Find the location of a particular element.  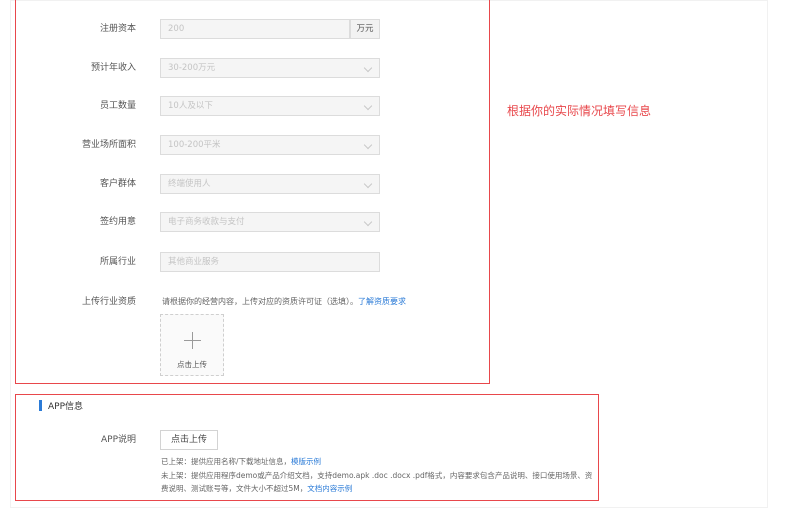

customer-group-select: 终端使用人 is located at coordinates (270, 184).